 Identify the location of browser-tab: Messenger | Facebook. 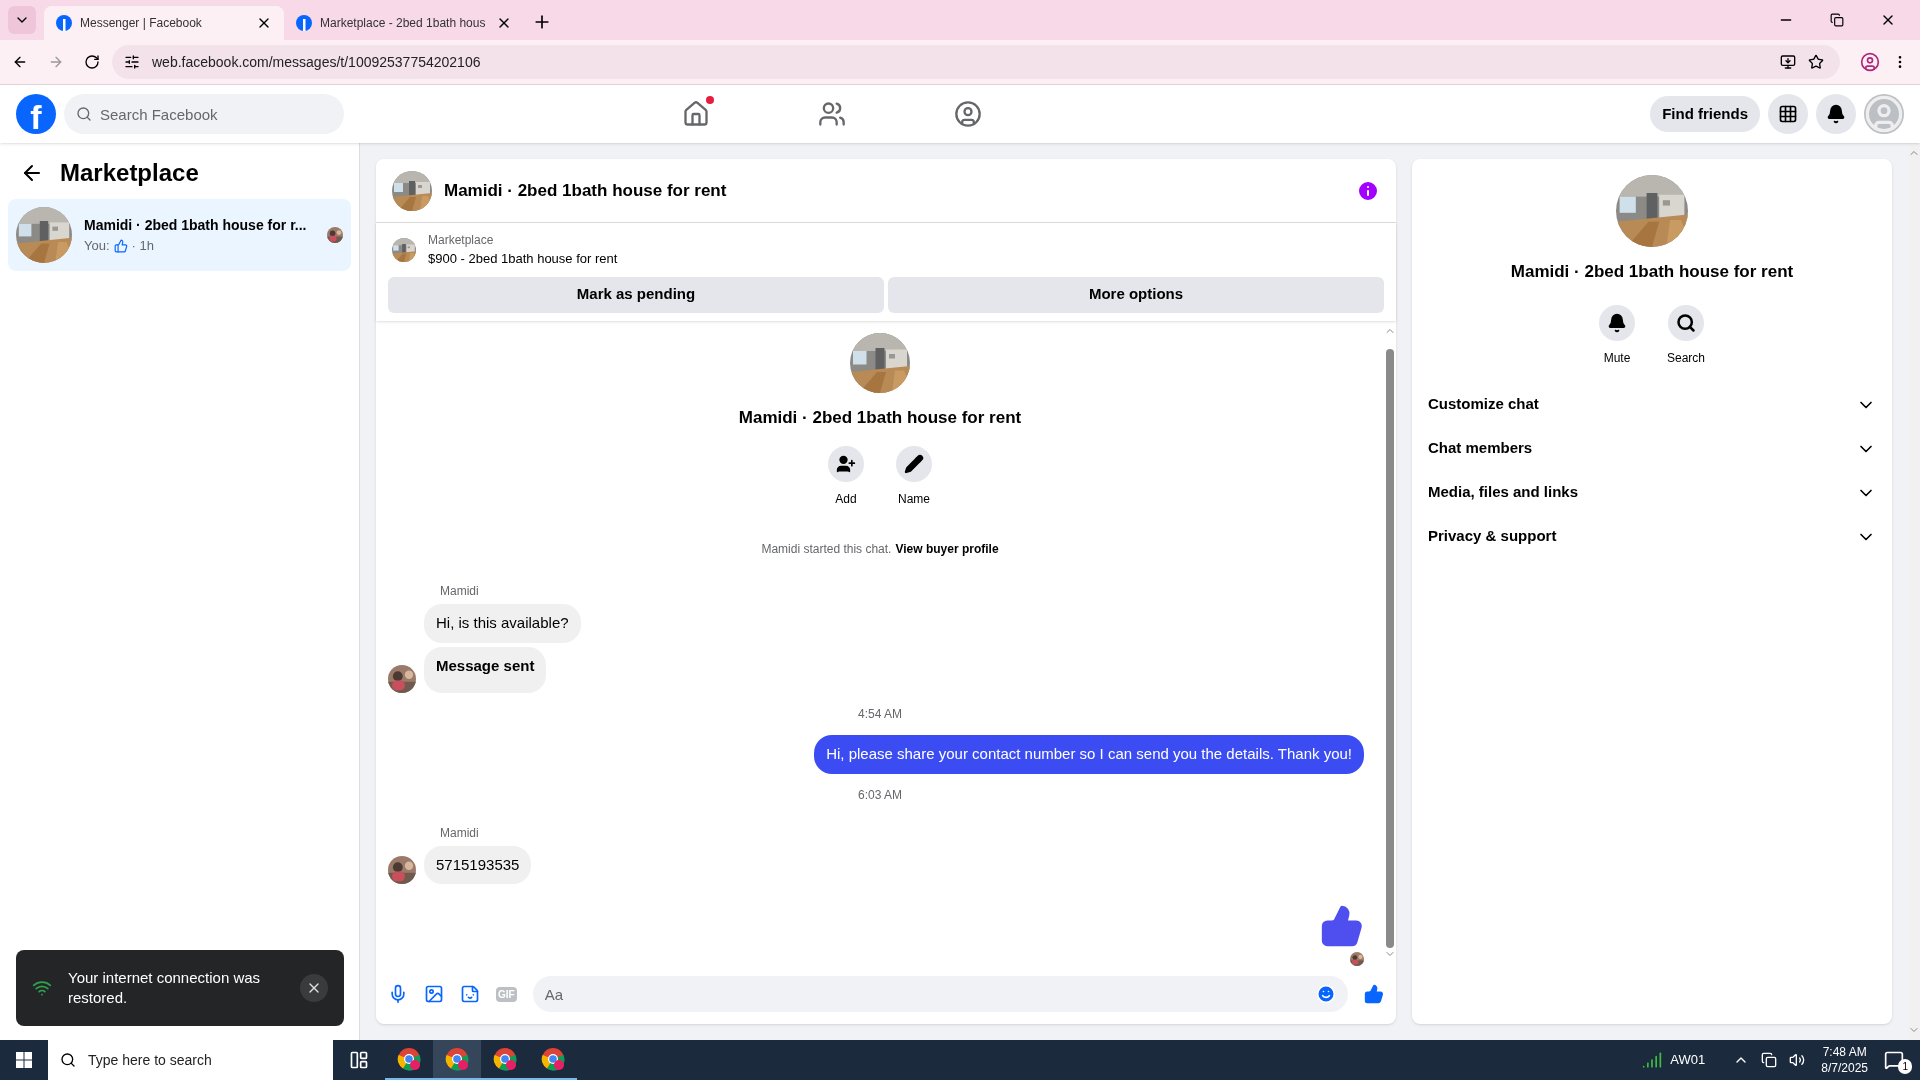
(164, 23).